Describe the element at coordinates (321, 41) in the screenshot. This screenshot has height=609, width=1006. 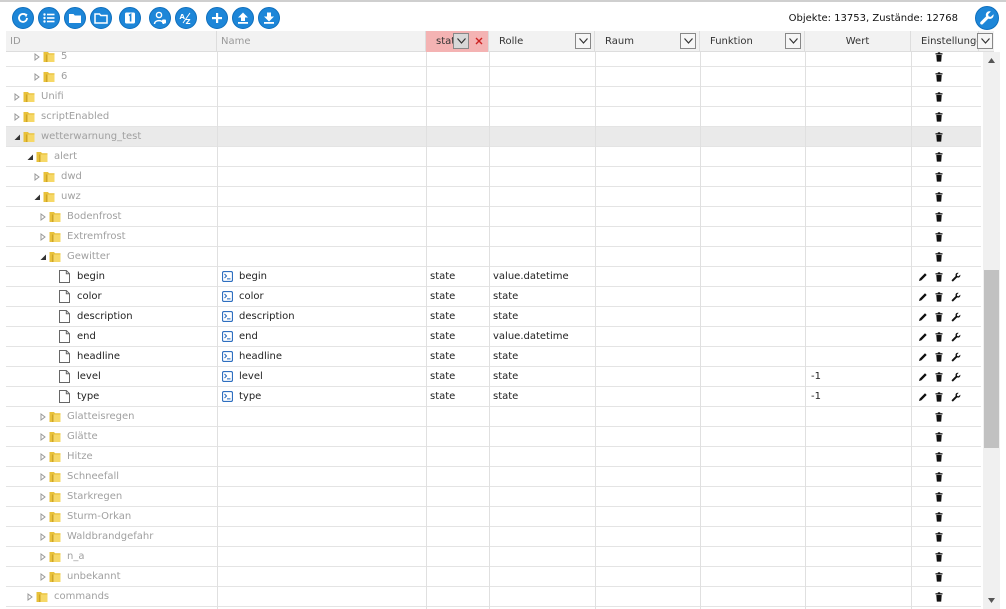
I see `column-header-name: Name` at that location.